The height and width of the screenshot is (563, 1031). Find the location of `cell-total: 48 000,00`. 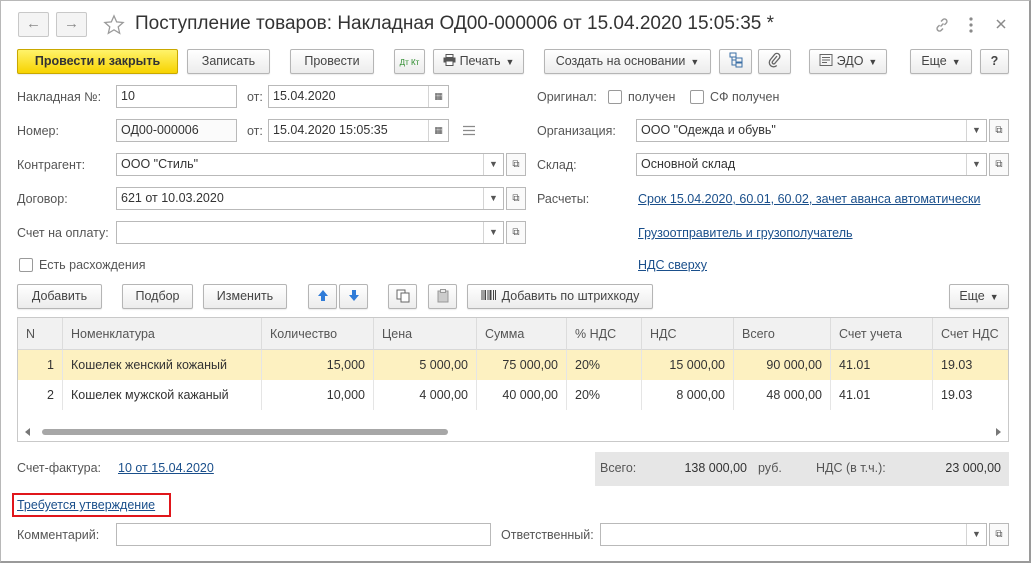

cell-total: 48 000,00 is located at coordinates (782, 395).